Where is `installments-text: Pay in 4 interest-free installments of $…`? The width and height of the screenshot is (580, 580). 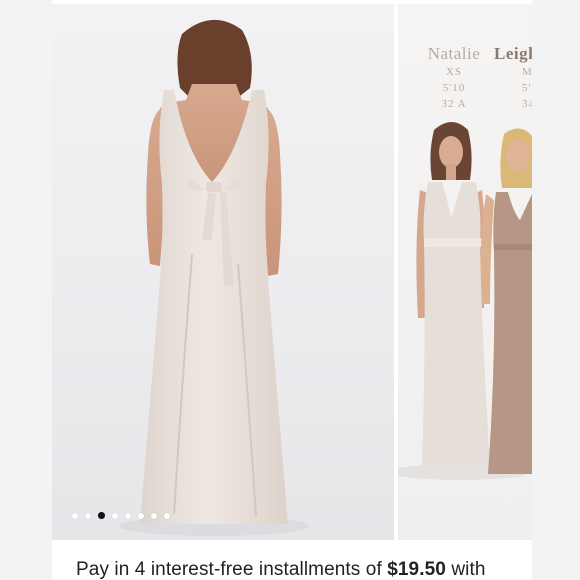 installments-text: Pay in 4 interest-free installments of $… is located at coordinates (281, 569).